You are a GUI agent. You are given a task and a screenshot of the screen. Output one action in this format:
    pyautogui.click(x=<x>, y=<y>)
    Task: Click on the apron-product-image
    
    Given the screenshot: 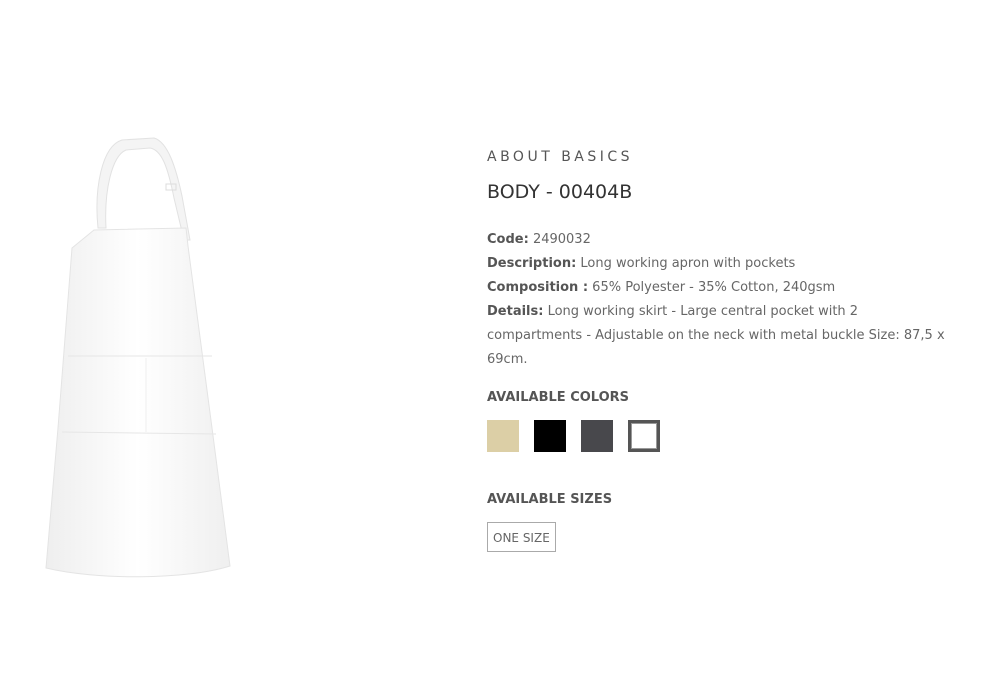 What is the action you would take?
    pyautogui.click(x=138, y=357)
    